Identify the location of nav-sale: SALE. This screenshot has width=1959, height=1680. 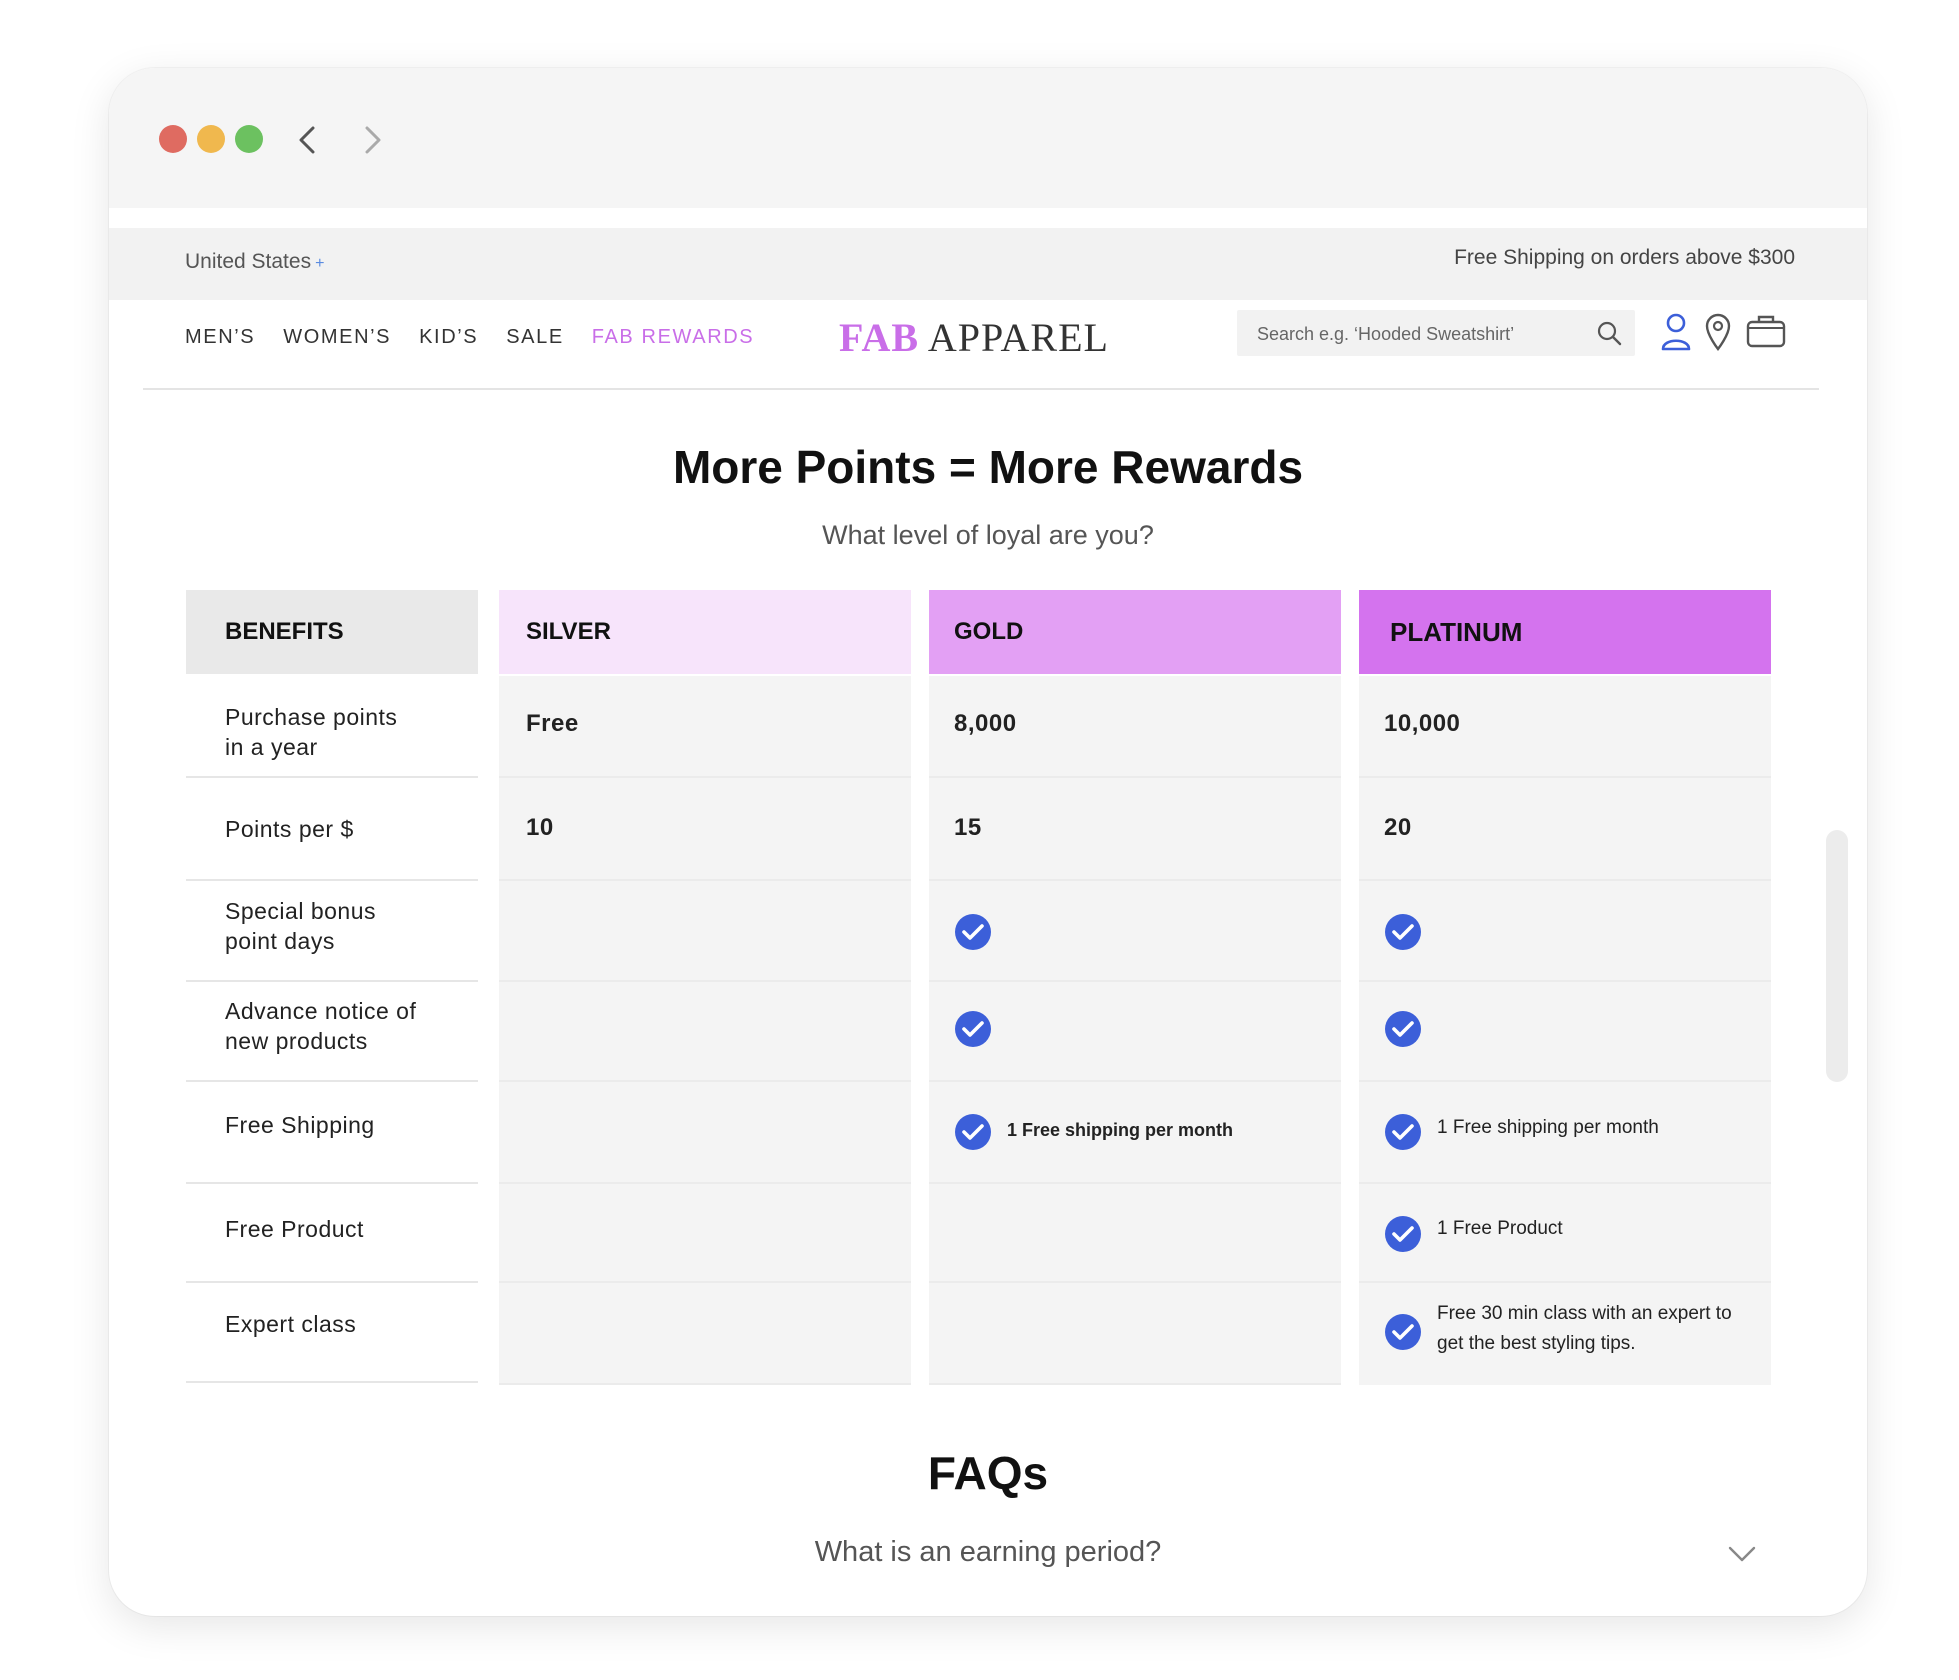
(535, 337).